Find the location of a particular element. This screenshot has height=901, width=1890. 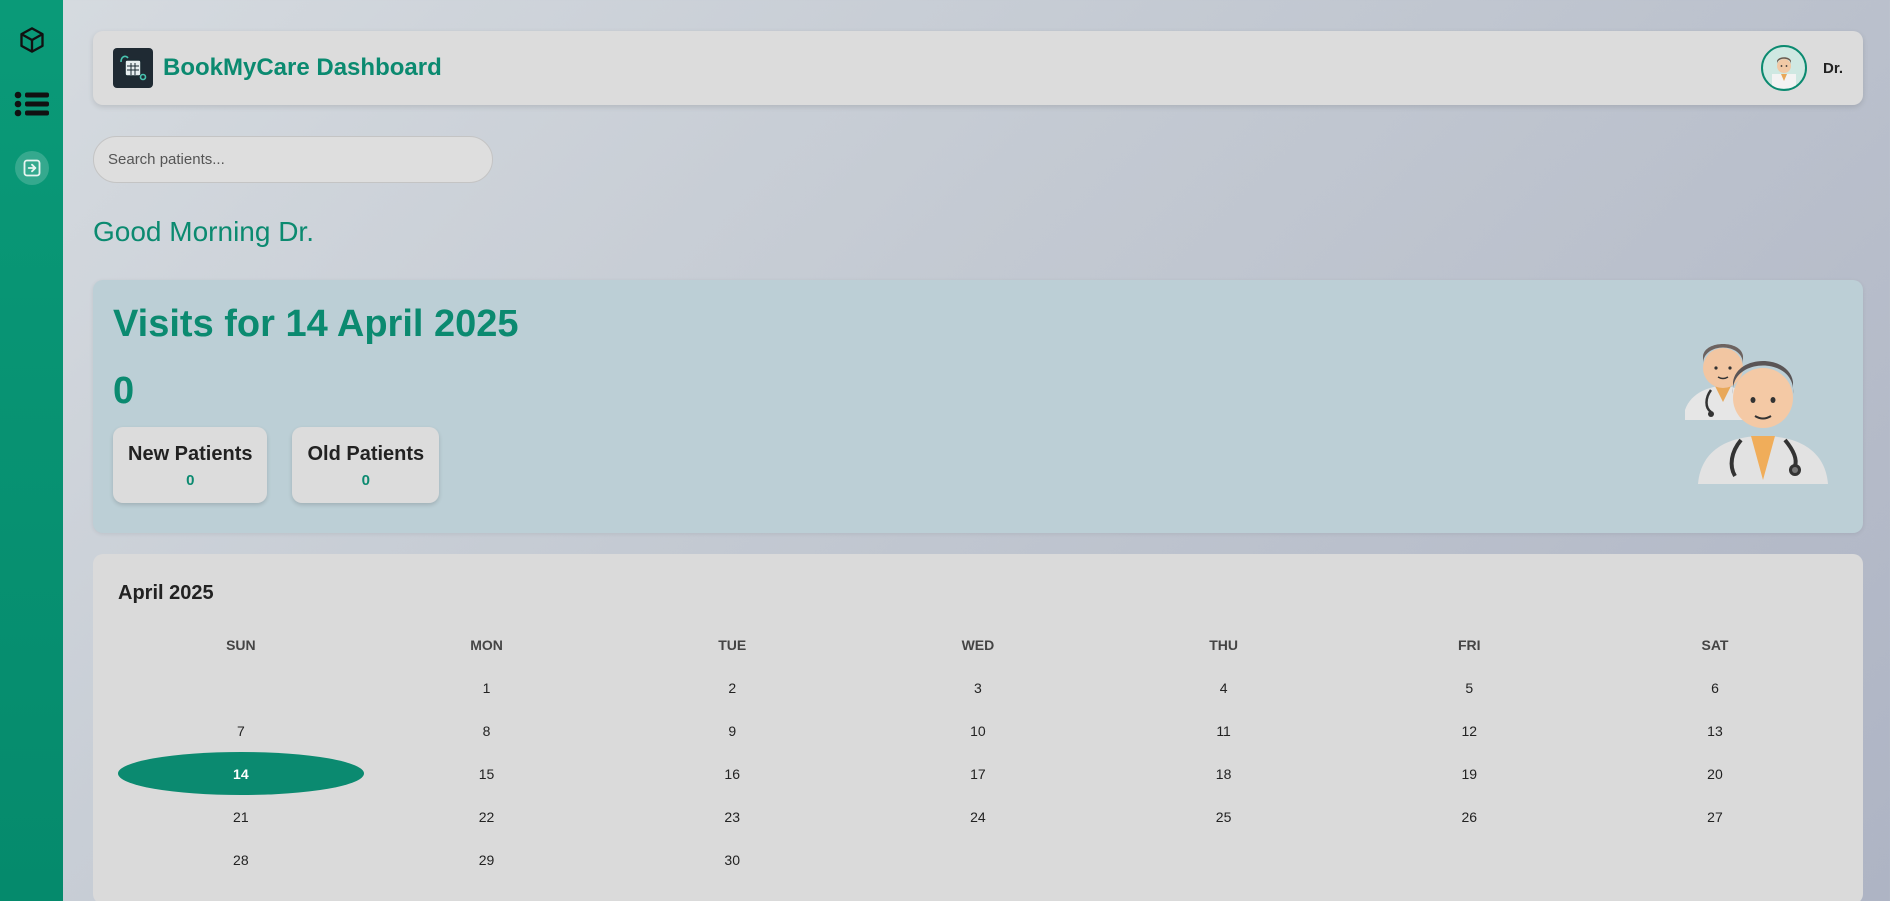

calendar-day: 15 is located at coordinates (487, 773).